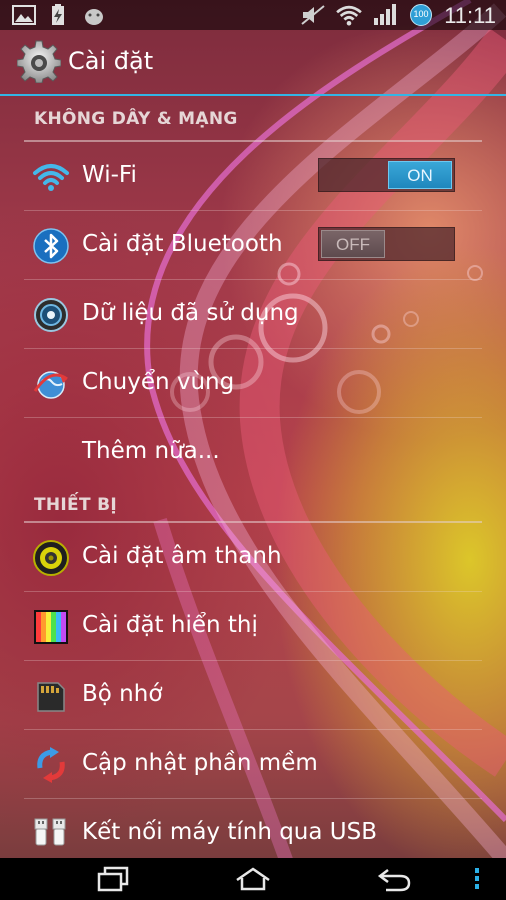 This screenshot has height=900, width=506. Describe the element at coordinates (253, 63) in the screenshot. I see `action-bar: Cài đặt` at that location.